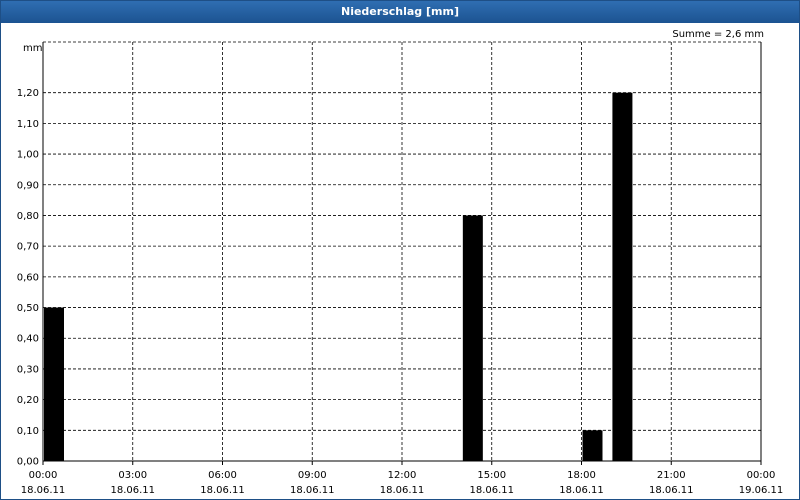 Image resolution: width=800 pixels, height=500 pixels. Describe the element at coordinates (581, 475) in the screenshot. I see `x-tick-time-label: 18:00` at that location.